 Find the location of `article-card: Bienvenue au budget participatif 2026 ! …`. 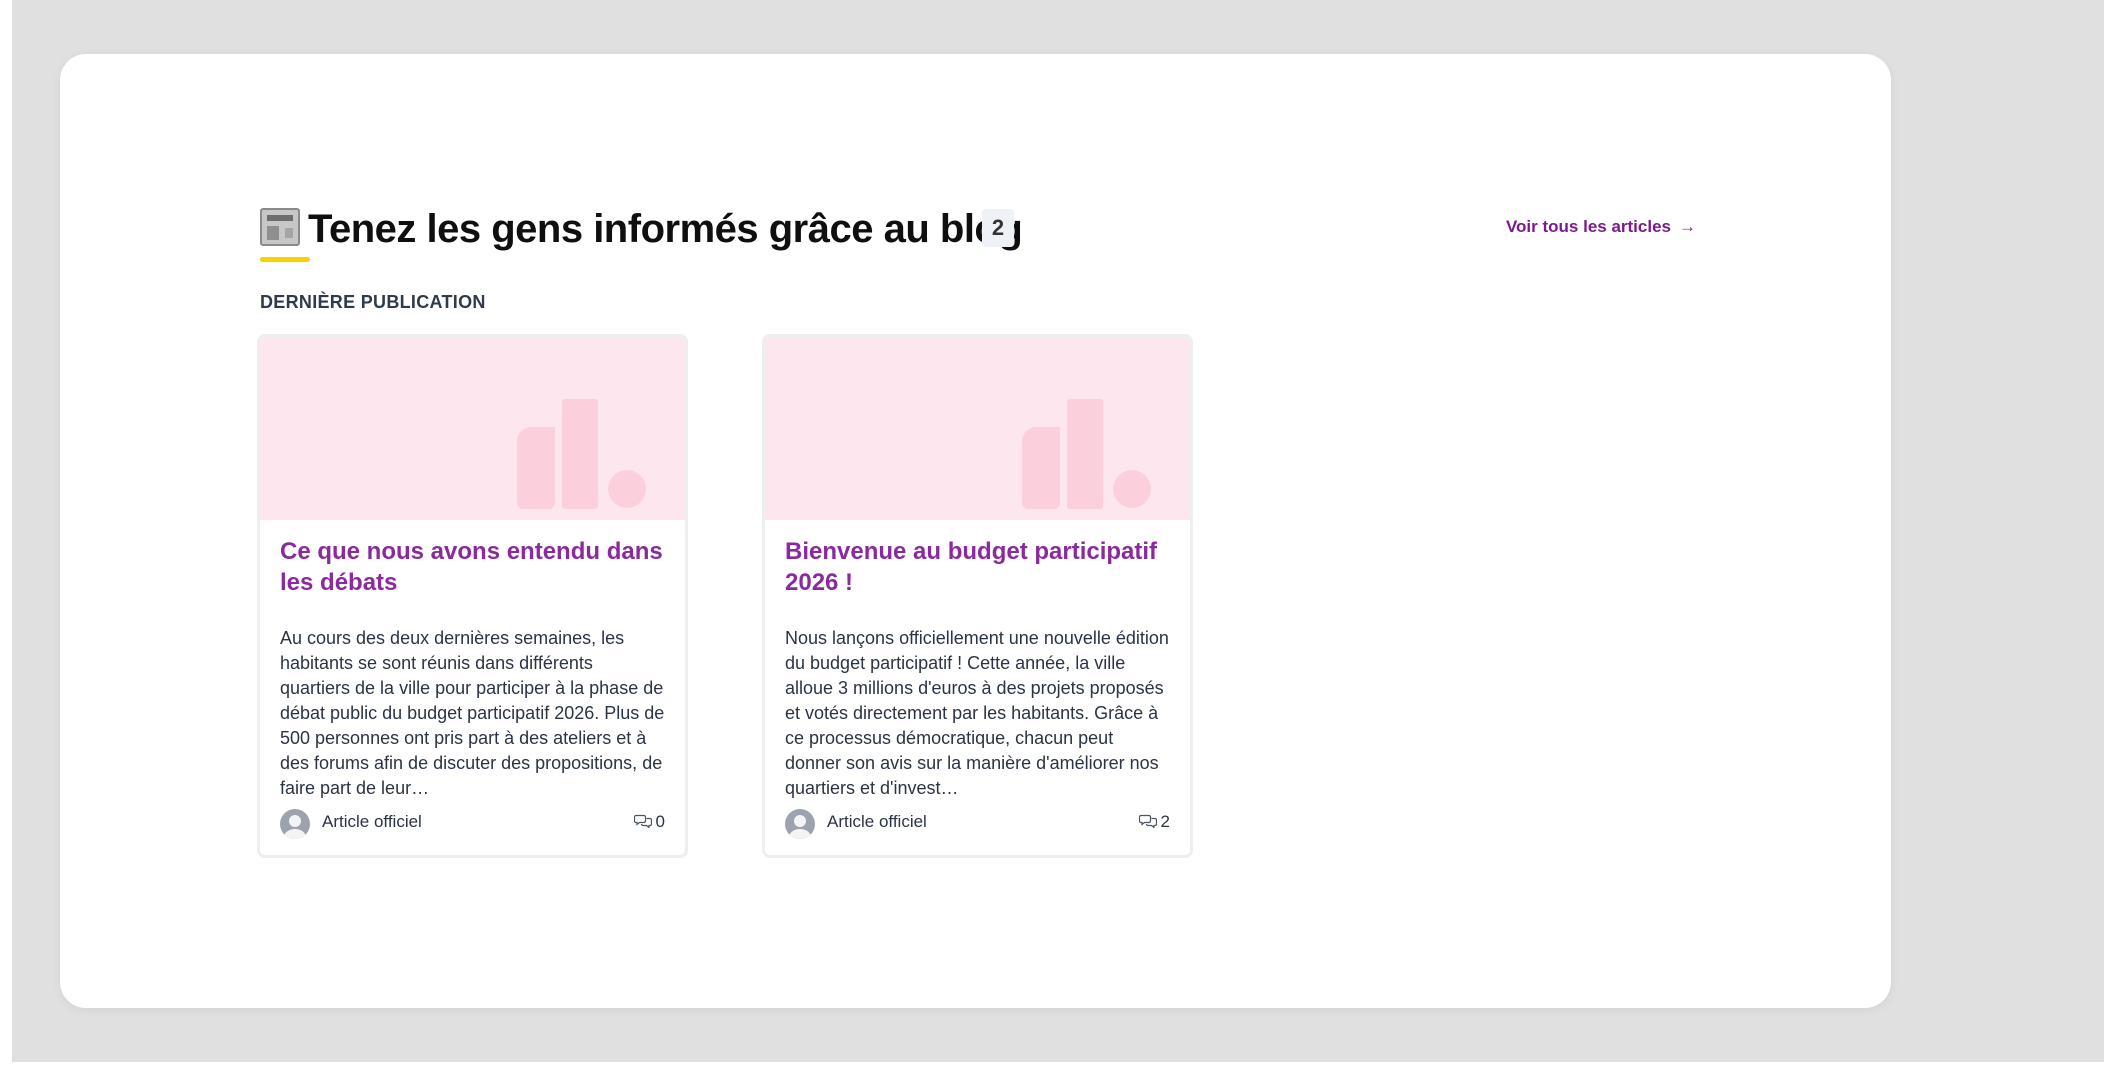

article-card: Bienvenue au budget participatif 2026 ! … is located at coordinates (977, 596).